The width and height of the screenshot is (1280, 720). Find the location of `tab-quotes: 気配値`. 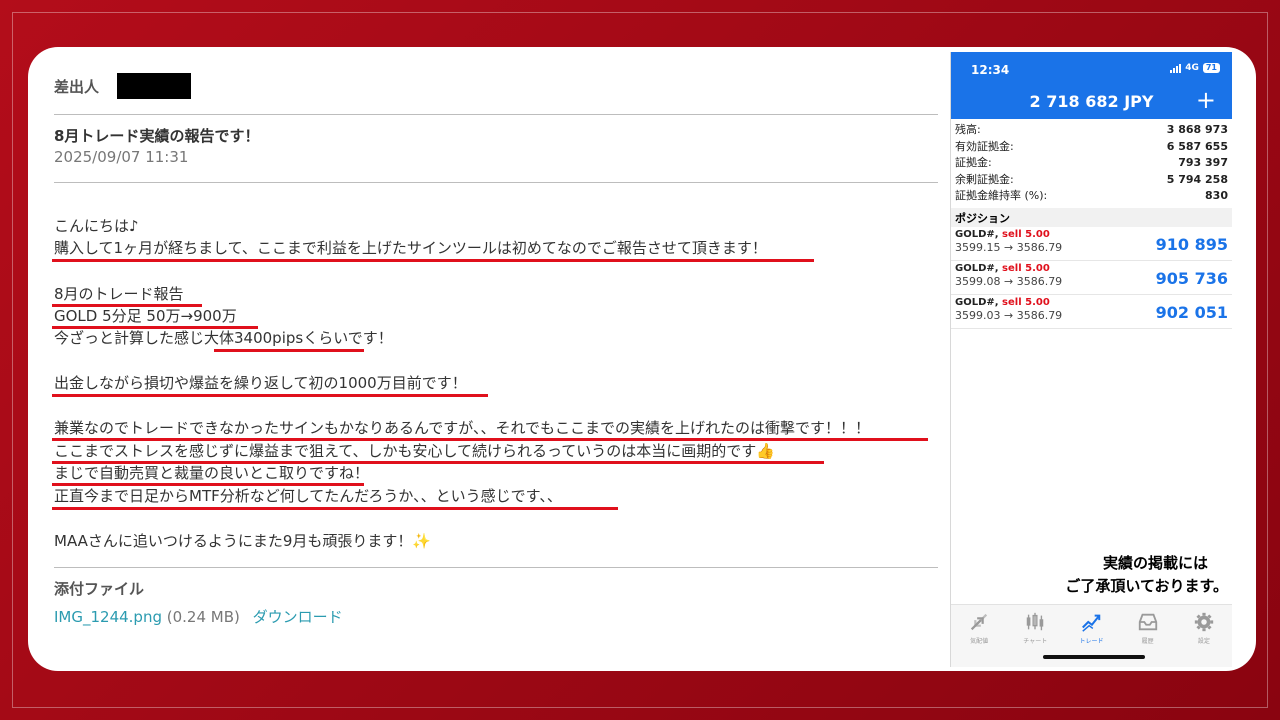

tab-quotes: 気配値 is located at coordinates (979, 639).